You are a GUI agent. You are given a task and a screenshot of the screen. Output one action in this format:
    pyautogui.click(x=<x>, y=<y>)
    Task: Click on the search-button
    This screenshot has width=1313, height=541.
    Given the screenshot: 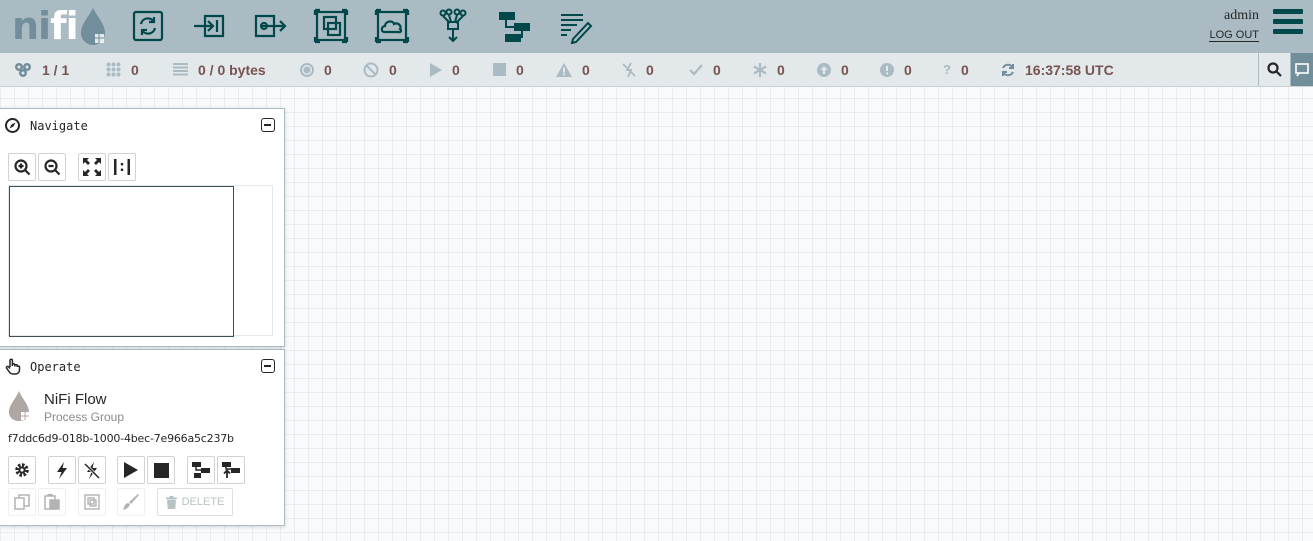 What is the action you would take?
    pyautogui.click(x=1274, y=69)
    